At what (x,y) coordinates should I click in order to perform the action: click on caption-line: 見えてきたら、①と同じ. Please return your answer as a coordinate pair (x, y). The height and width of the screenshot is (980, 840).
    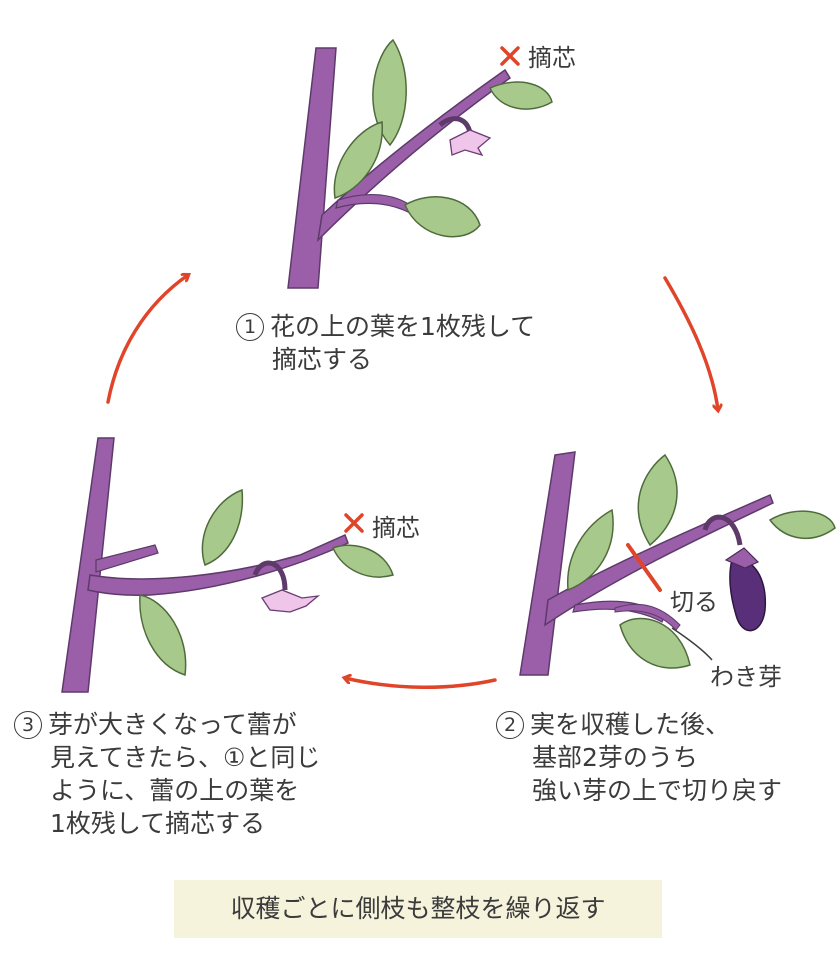
    Looking at the image, I should click on (185, 757).